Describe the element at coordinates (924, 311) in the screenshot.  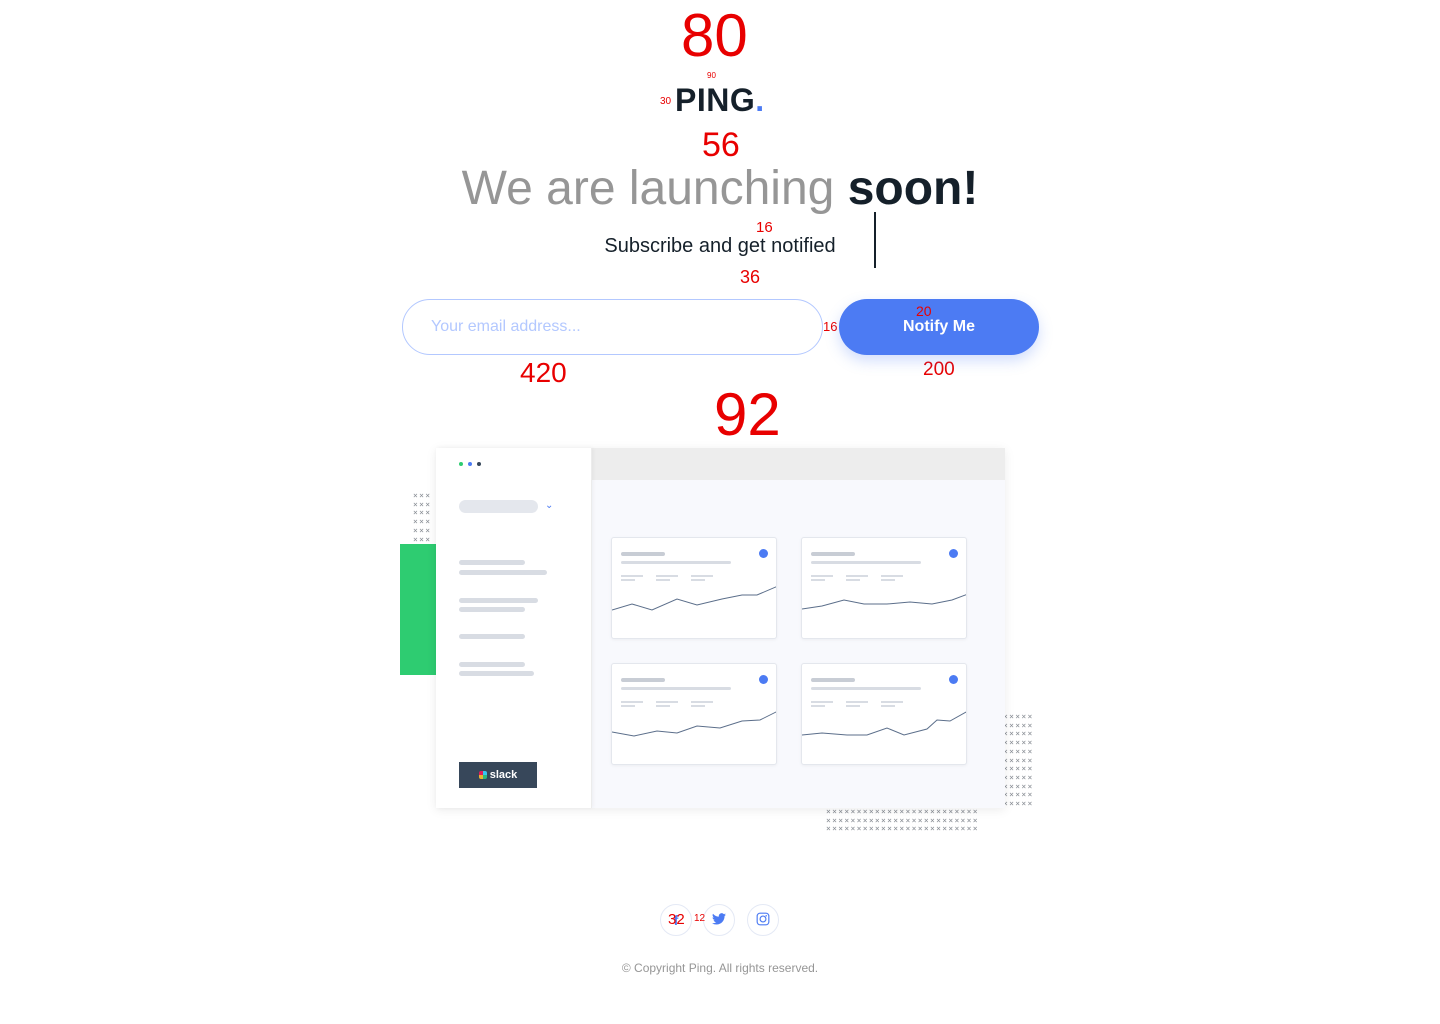
I see `annotation-btn-font: 20` at that location.